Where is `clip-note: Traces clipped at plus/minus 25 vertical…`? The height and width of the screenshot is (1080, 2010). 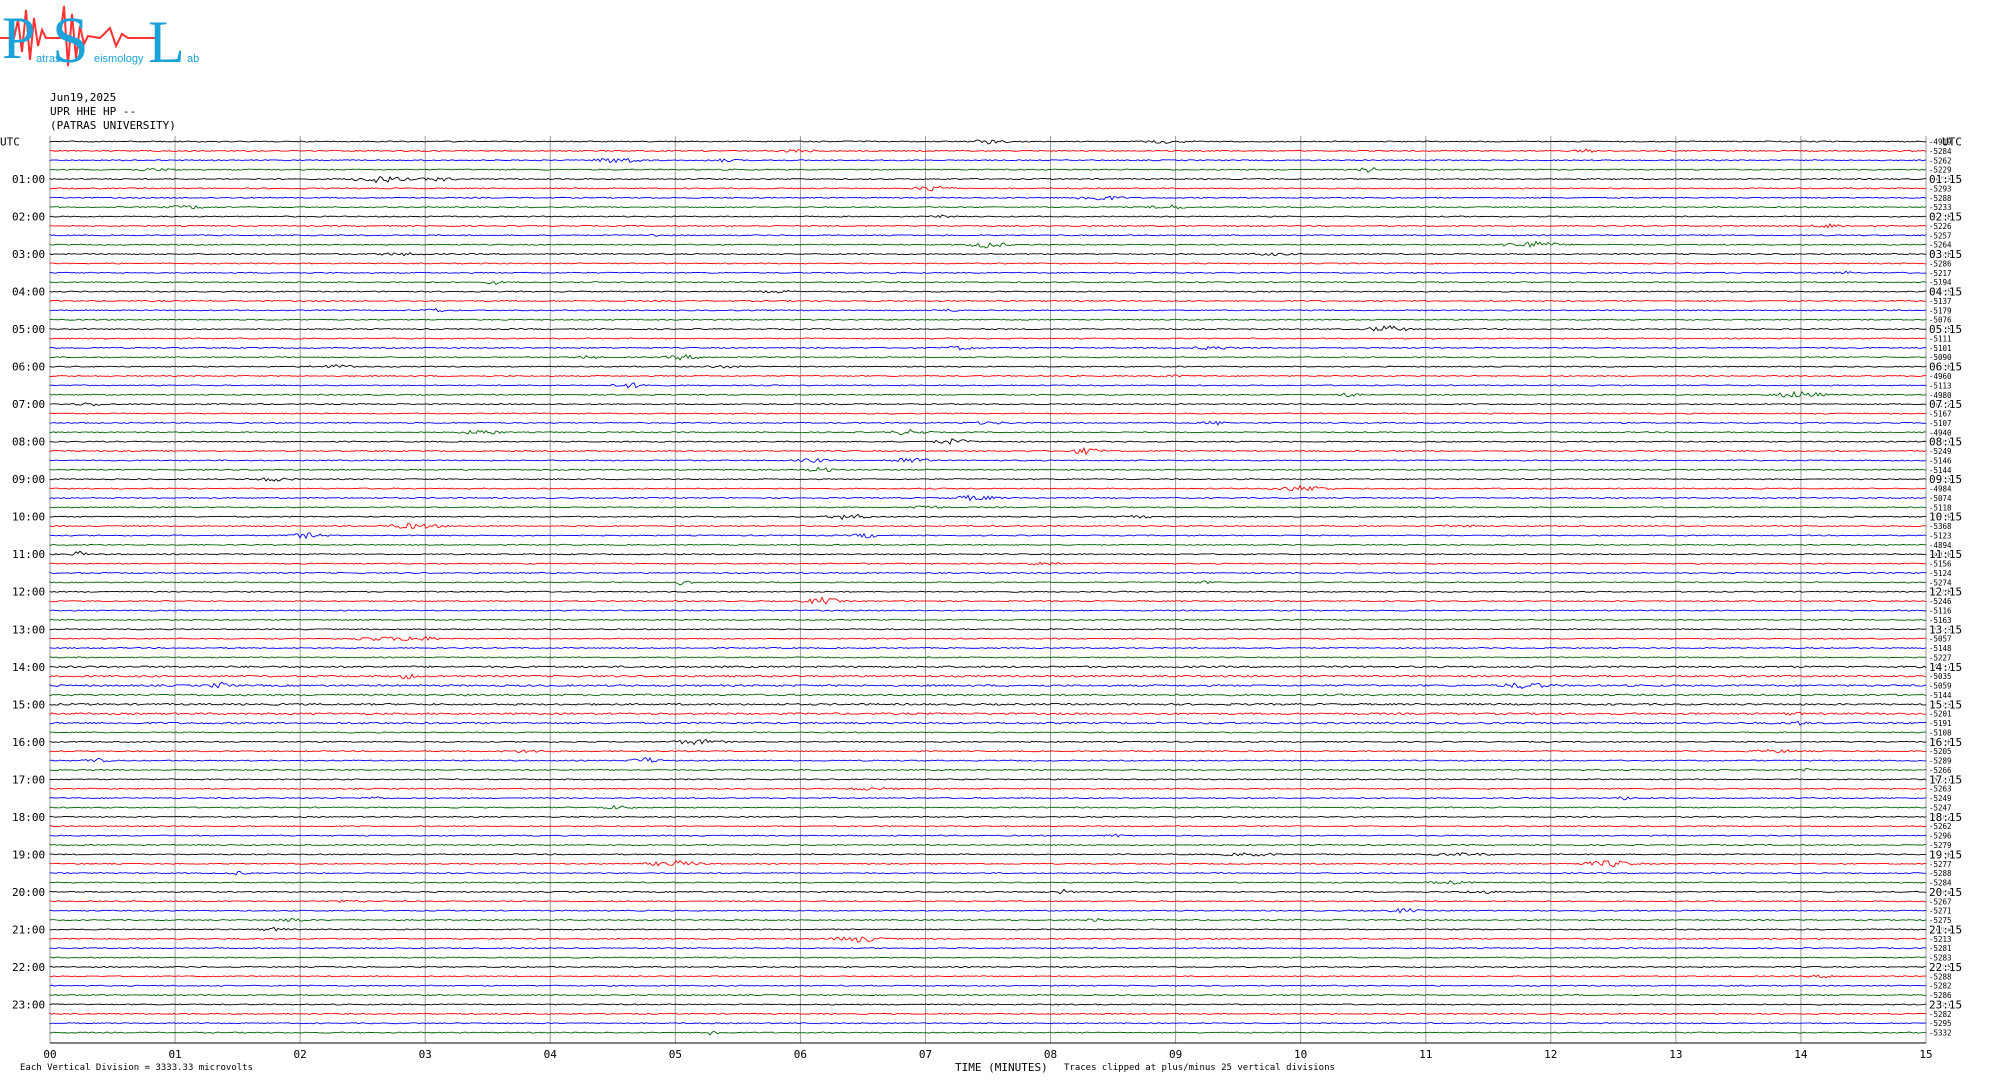
clip-note: Traces clipped at plus/minus 25 vertical… is located at coordinates (1199, 1068).